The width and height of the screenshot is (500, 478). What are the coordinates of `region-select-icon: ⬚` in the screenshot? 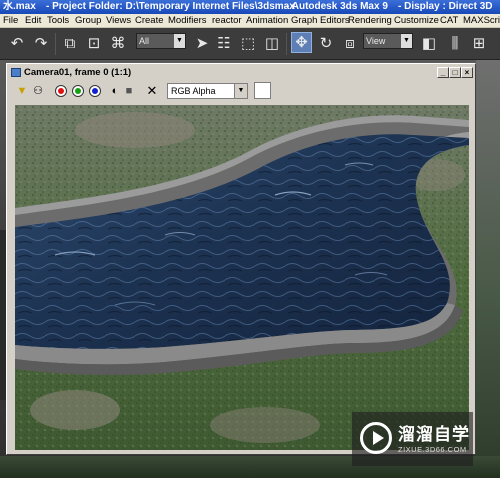 It's located at (248, 43).